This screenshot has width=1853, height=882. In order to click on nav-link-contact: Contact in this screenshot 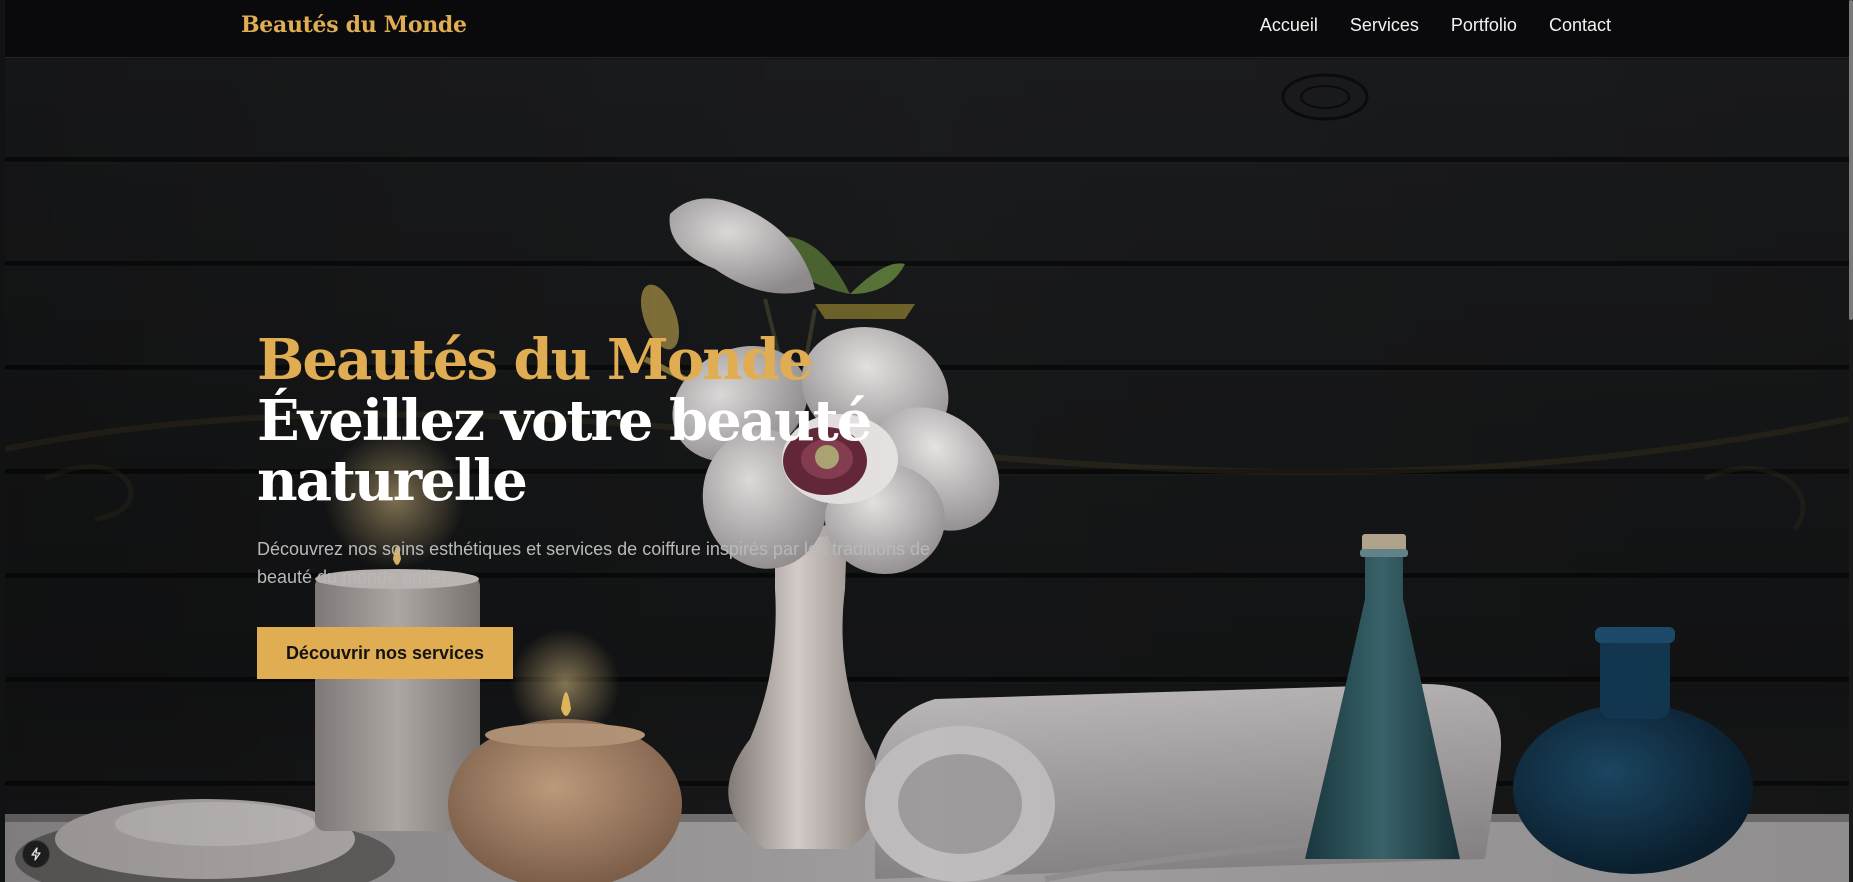, I will do `click(1580, 25)`.